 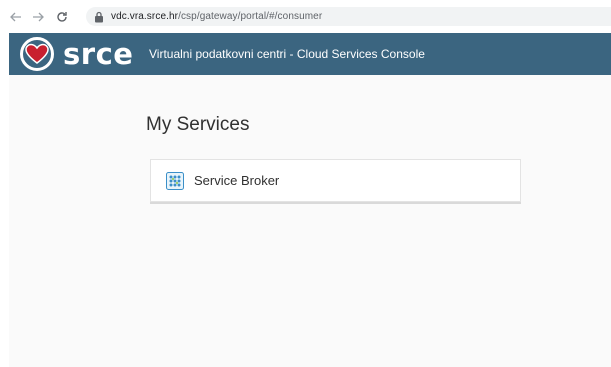 I want to click on service-broker-icon, so click(x=175, y=180).